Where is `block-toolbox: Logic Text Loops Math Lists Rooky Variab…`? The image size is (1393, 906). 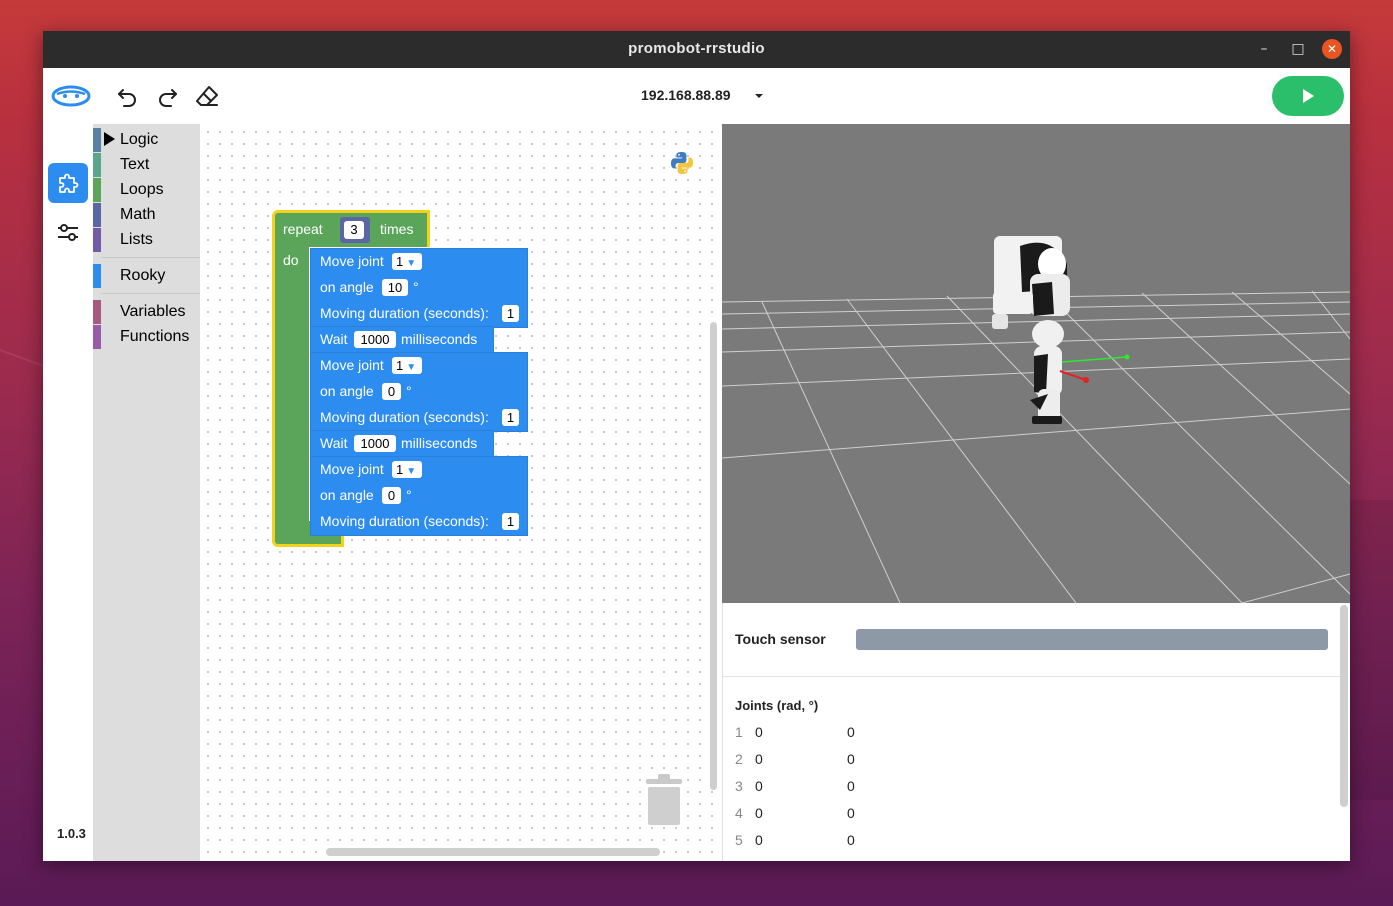 block-toolbox: Logic Text Loops Math Lists Rooky Variab… is located at coordinates (146, 492).